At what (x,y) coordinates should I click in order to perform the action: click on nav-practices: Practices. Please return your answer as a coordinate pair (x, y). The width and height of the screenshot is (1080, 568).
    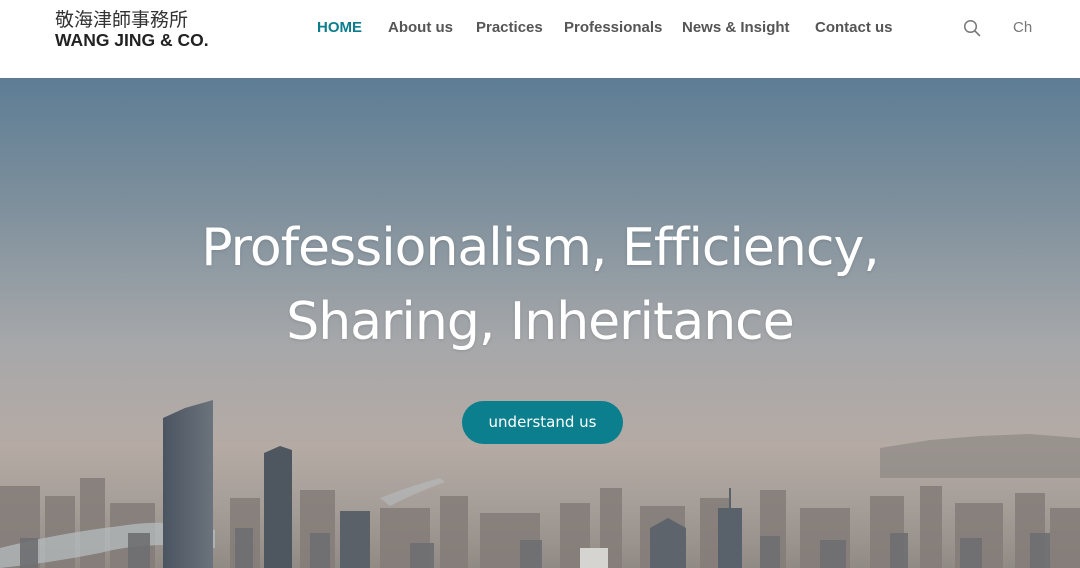
    Looking at the image, I should click on (509, 27).